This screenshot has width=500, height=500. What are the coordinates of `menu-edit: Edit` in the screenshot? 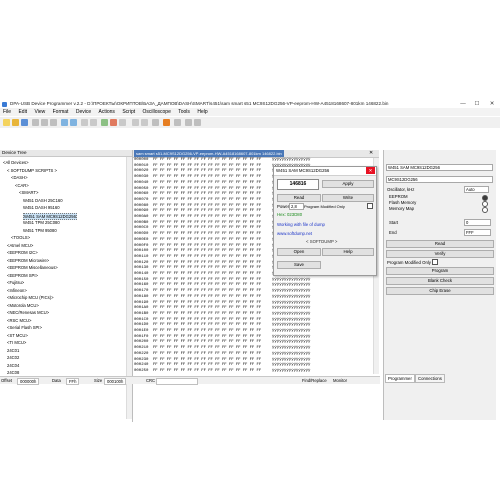 It's located at (22, 112).